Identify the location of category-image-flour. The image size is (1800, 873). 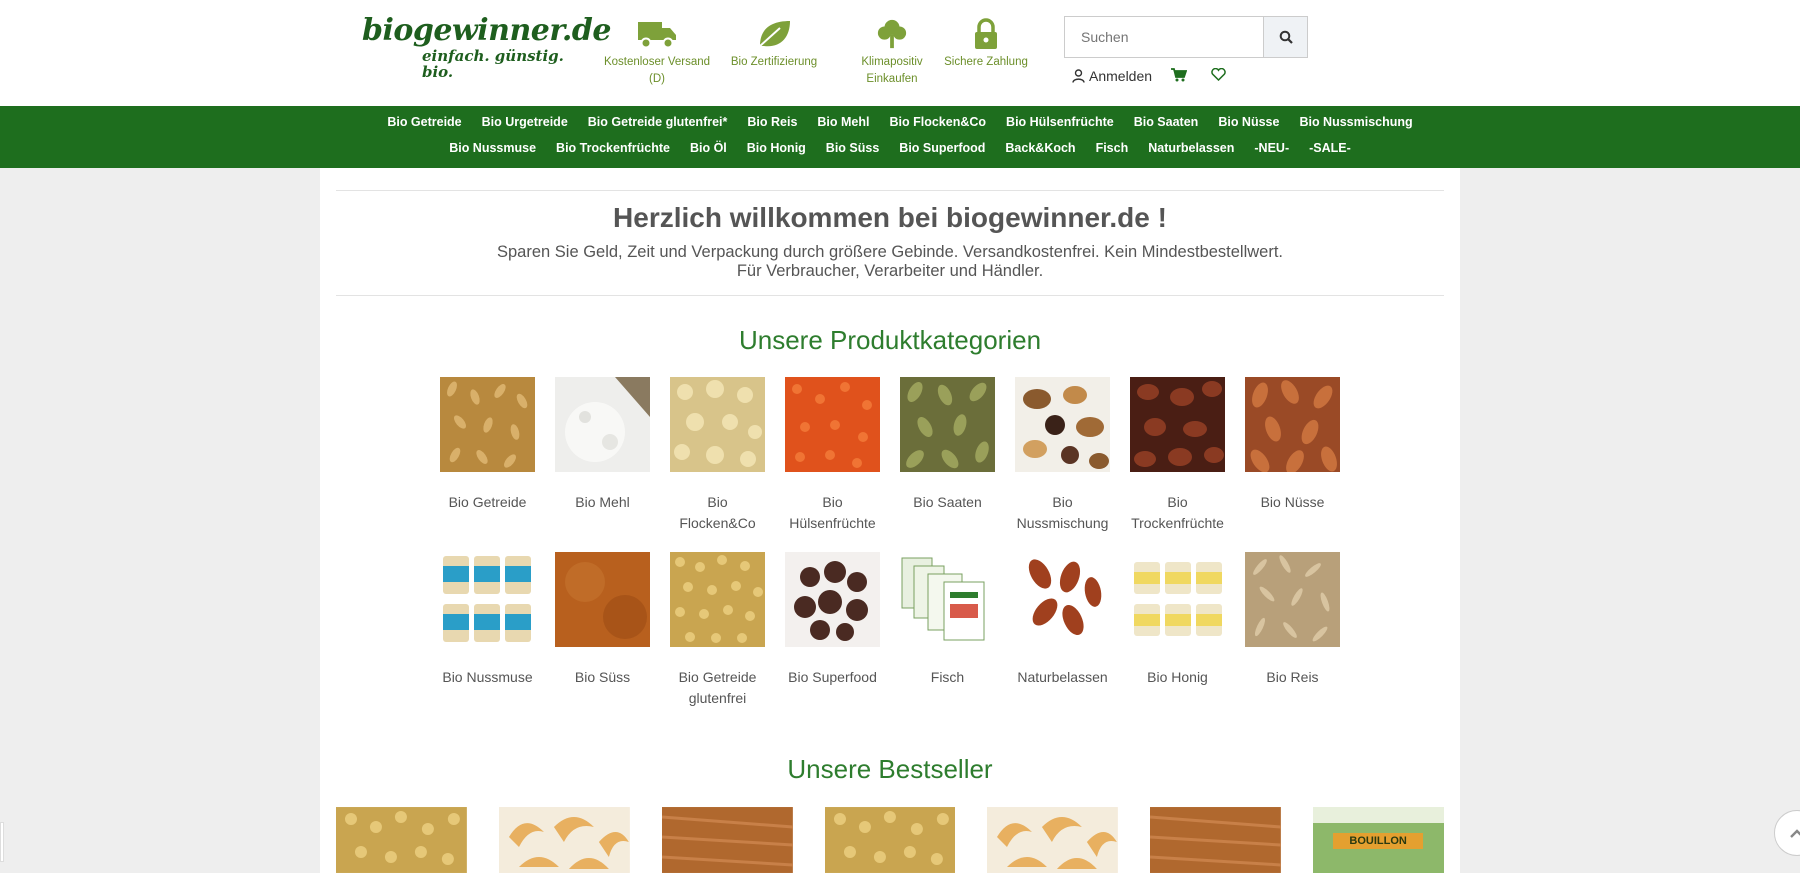
(602, 424).